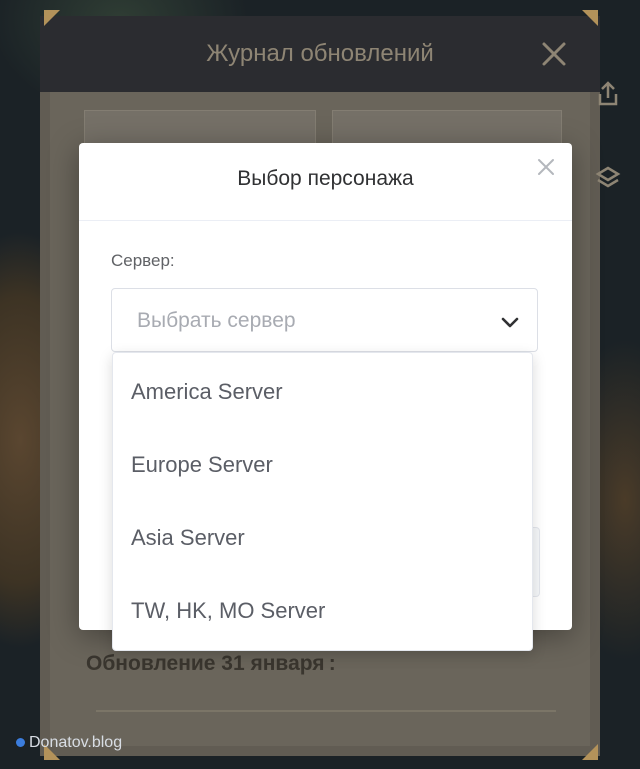  Describe the element at coordinates (546, 167) in the screenshot. I see `close-icon` at that location.